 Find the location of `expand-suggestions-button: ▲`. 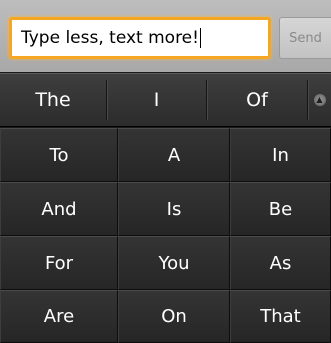

expand-suggestions-button: ▲ is located at coordinates (319, 100).